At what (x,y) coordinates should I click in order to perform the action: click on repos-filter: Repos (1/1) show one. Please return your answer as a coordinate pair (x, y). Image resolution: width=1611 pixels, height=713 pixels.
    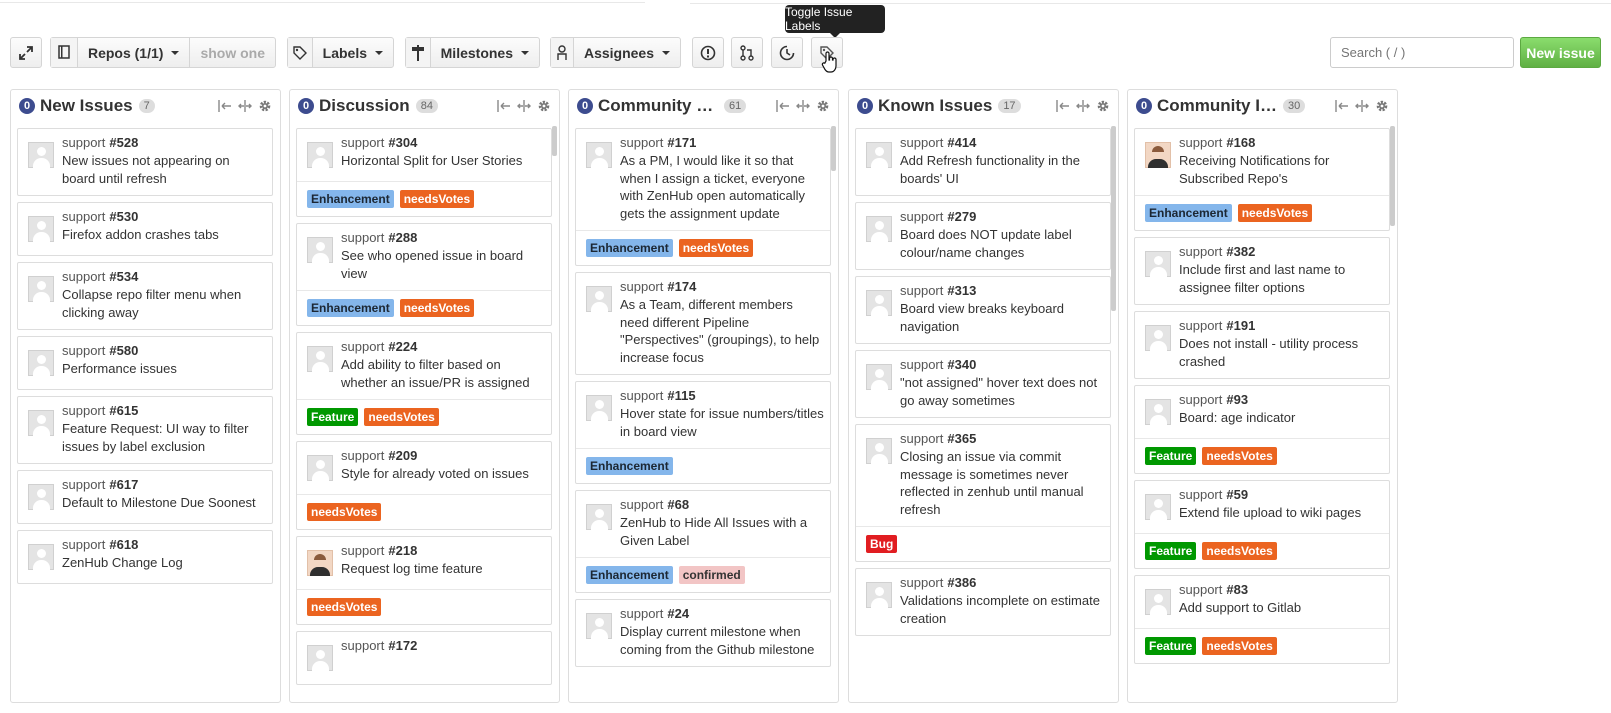
    Looking at the image, I should click on (163, 52).